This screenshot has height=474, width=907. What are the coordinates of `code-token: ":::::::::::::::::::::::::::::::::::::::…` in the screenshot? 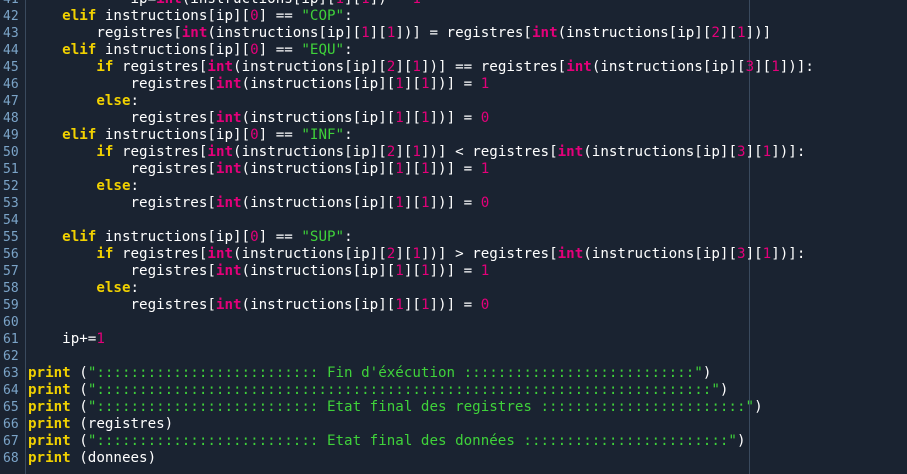 It's located at (403, 390).